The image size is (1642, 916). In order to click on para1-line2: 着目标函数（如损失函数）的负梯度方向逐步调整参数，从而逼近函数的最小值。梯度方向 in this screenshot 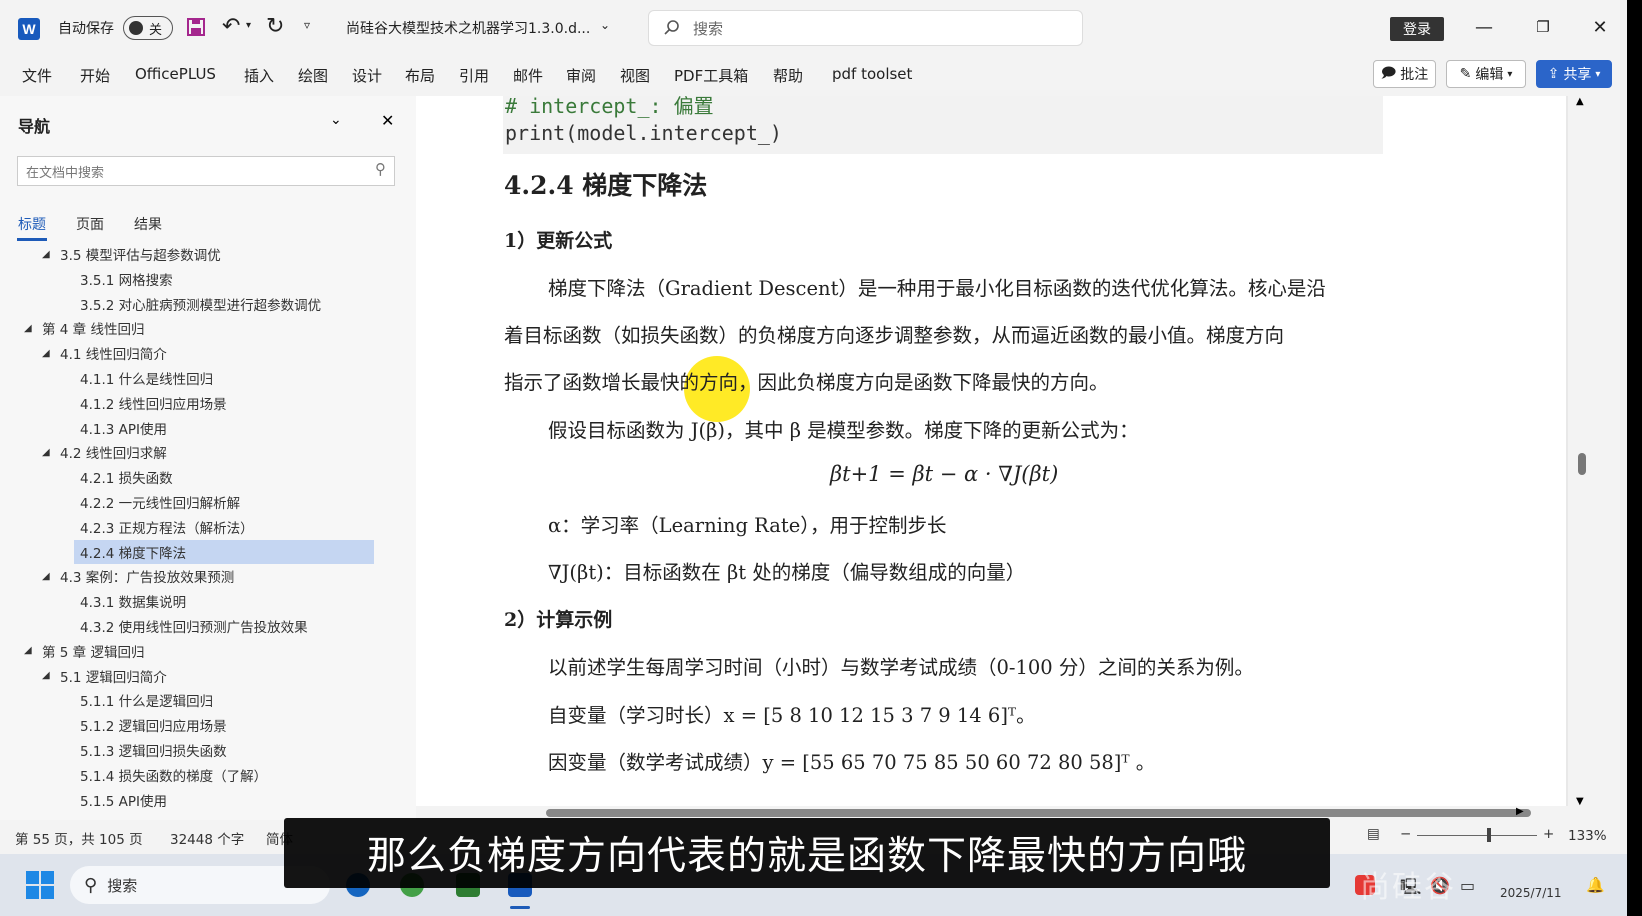, I will do `click(894, 335)`.